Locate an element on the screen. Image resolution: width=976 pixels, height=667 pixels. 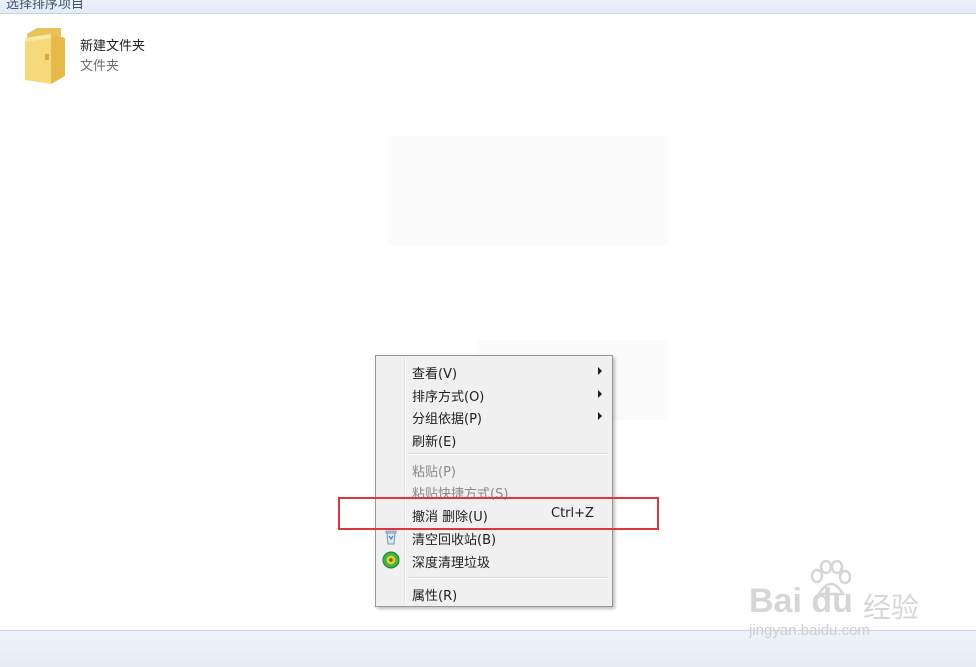
menu-item-label: 查看(V) is located at coordinates (435, 374).